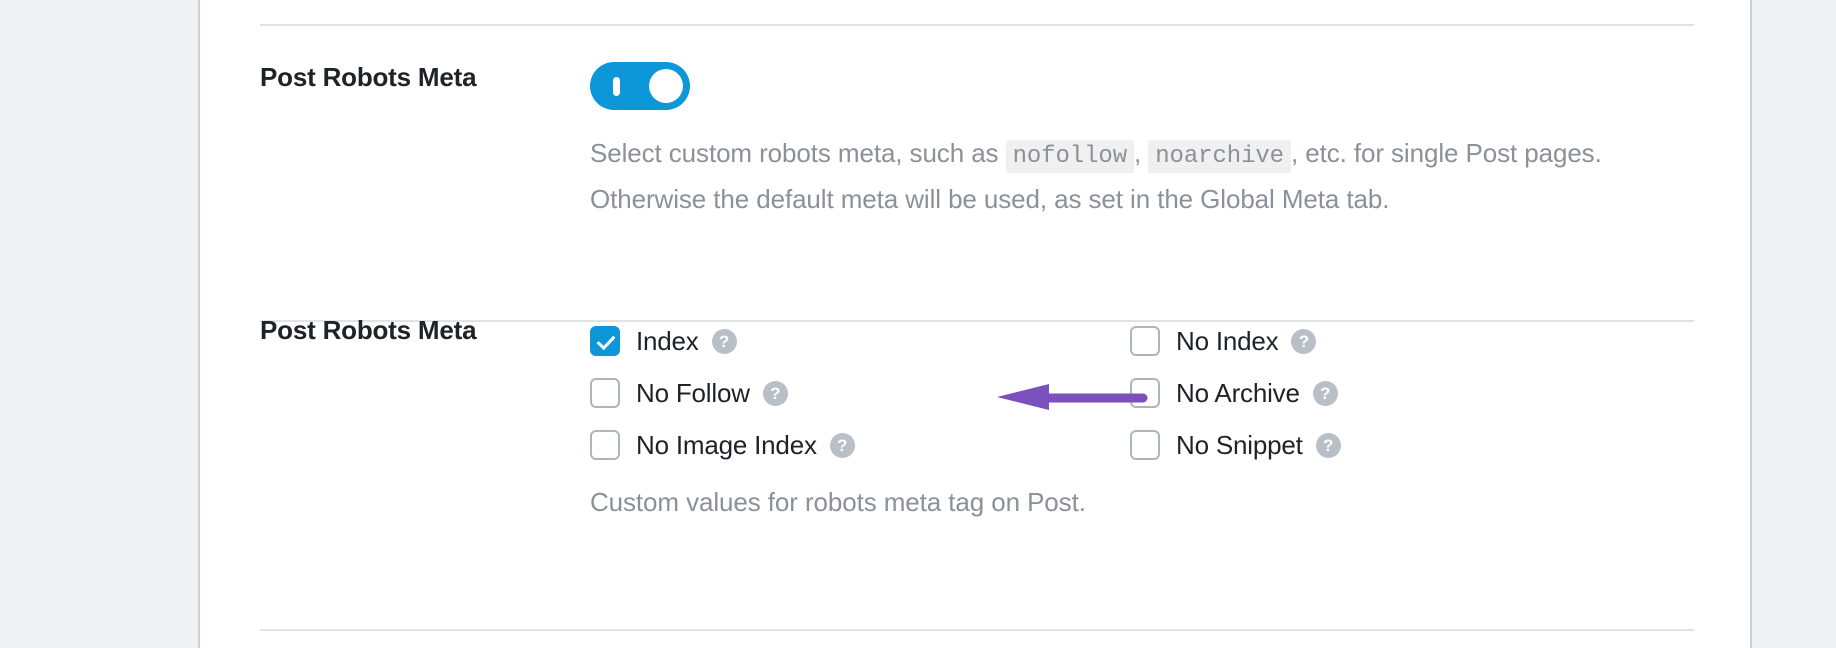  I want to click on checkbox-item-index: Index?, so click(722, 341).